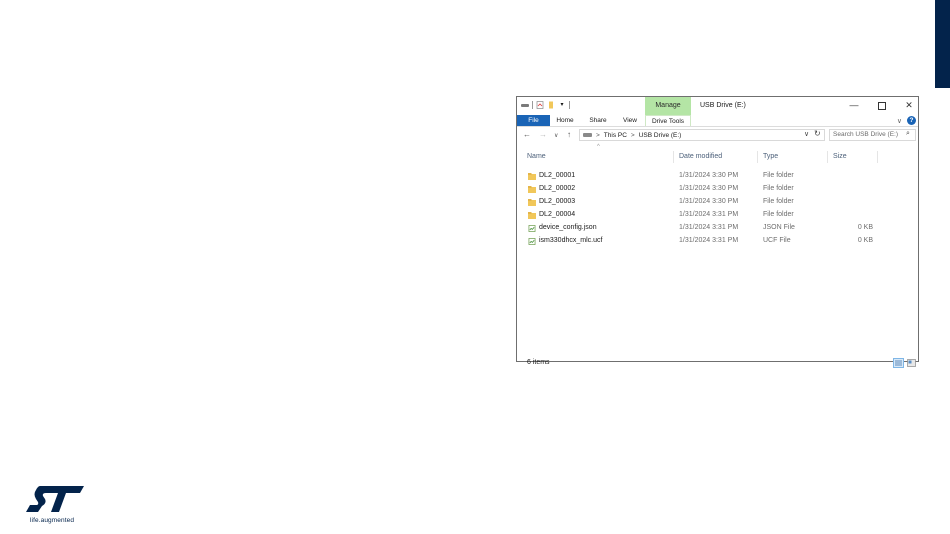  Describe the element at coordinates (723, 105) in the screenshot. I see `window-title: USB Drive (E:)` at that location.